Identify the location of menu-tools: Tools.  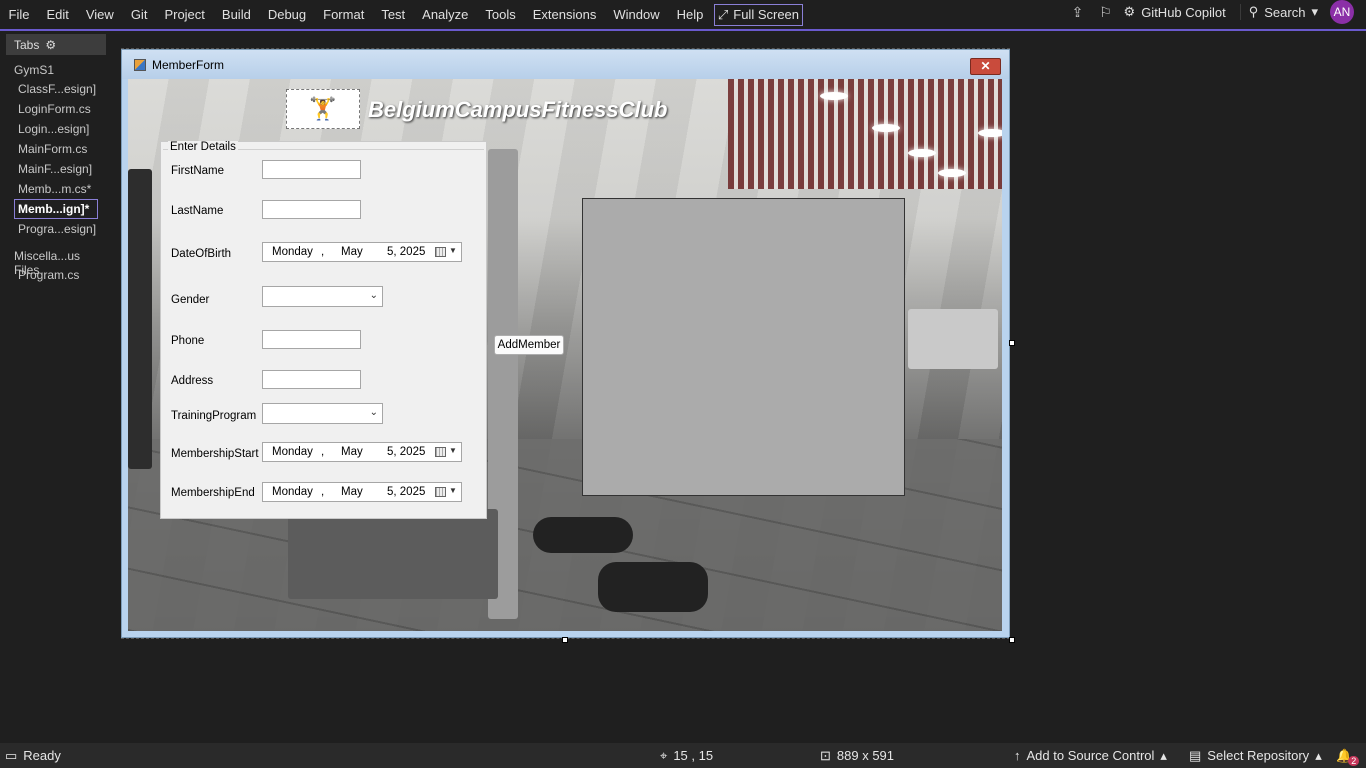
(500, 15).